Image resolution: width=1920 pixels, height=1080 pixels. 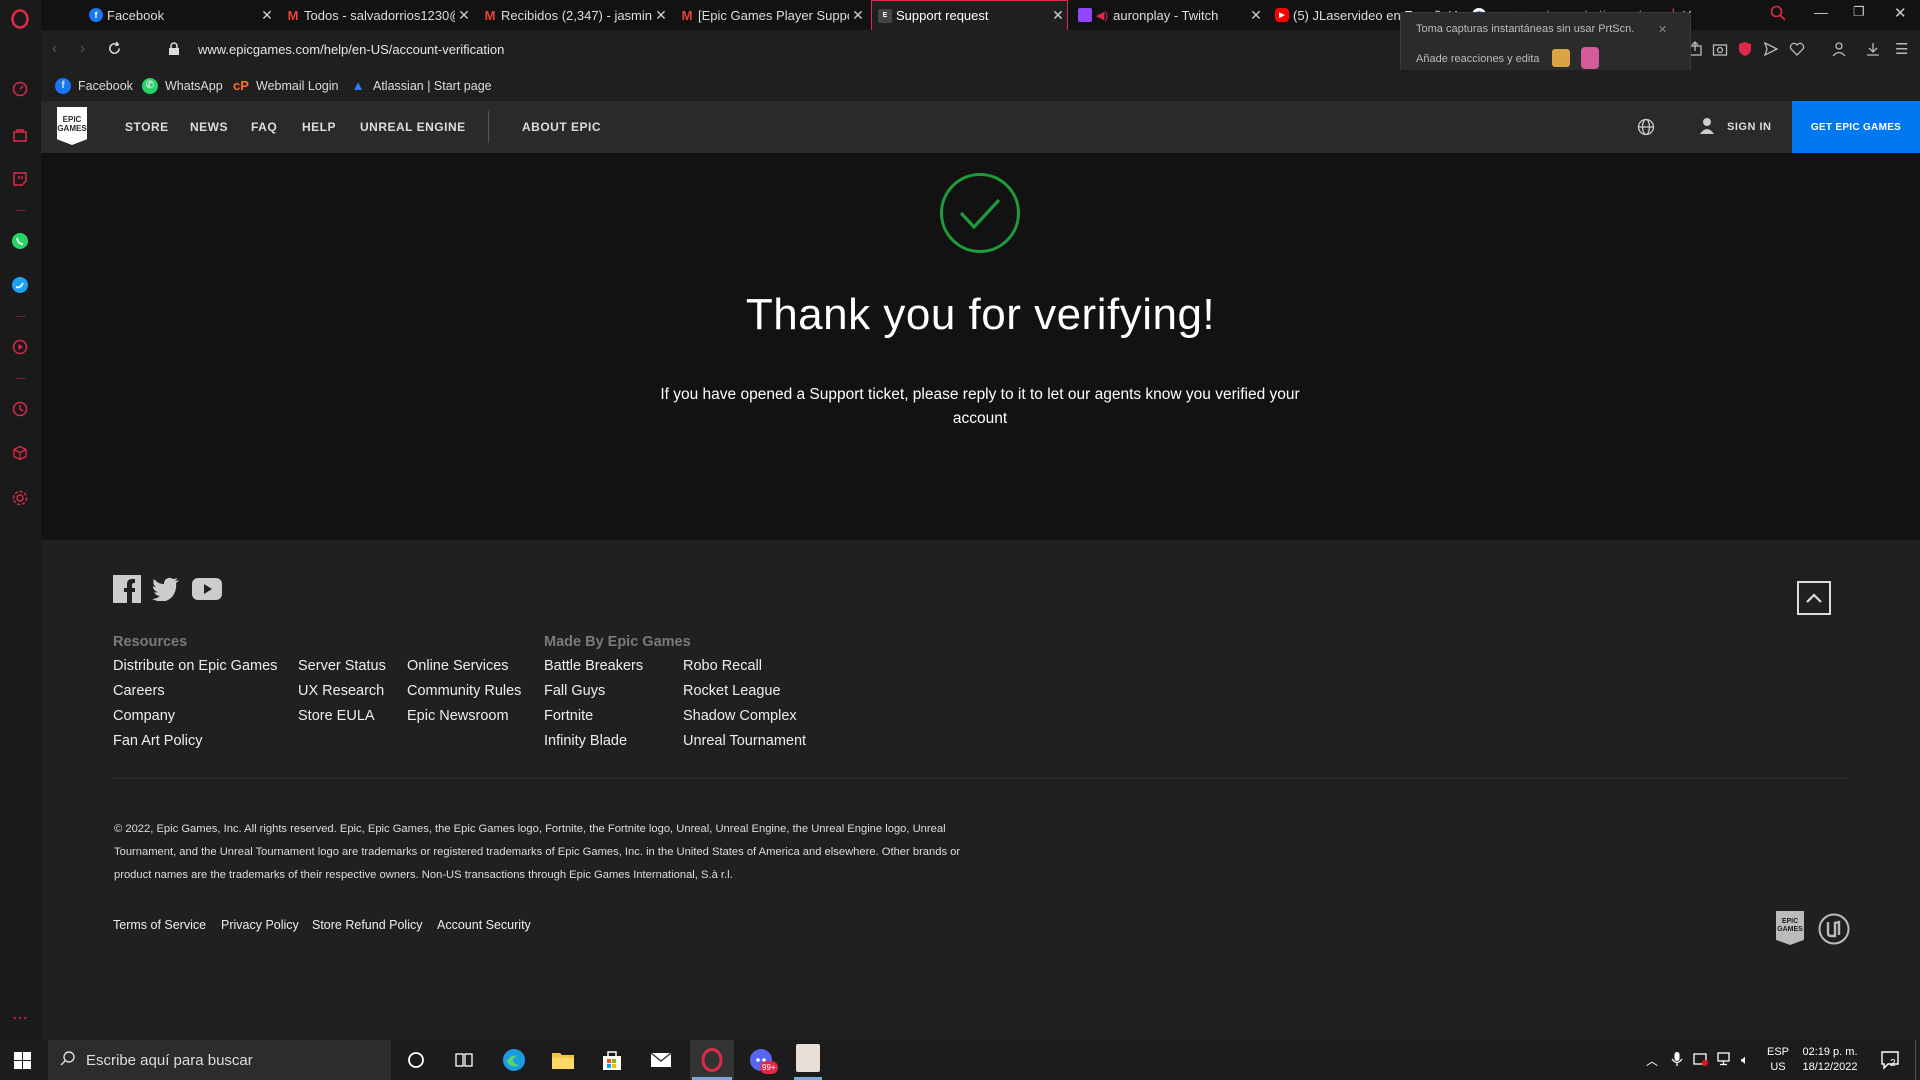 What do you see at coordinates (1701, 1062) in the screenshot?
I see `security-alert-icon` at bounding box center [1701, 1062].